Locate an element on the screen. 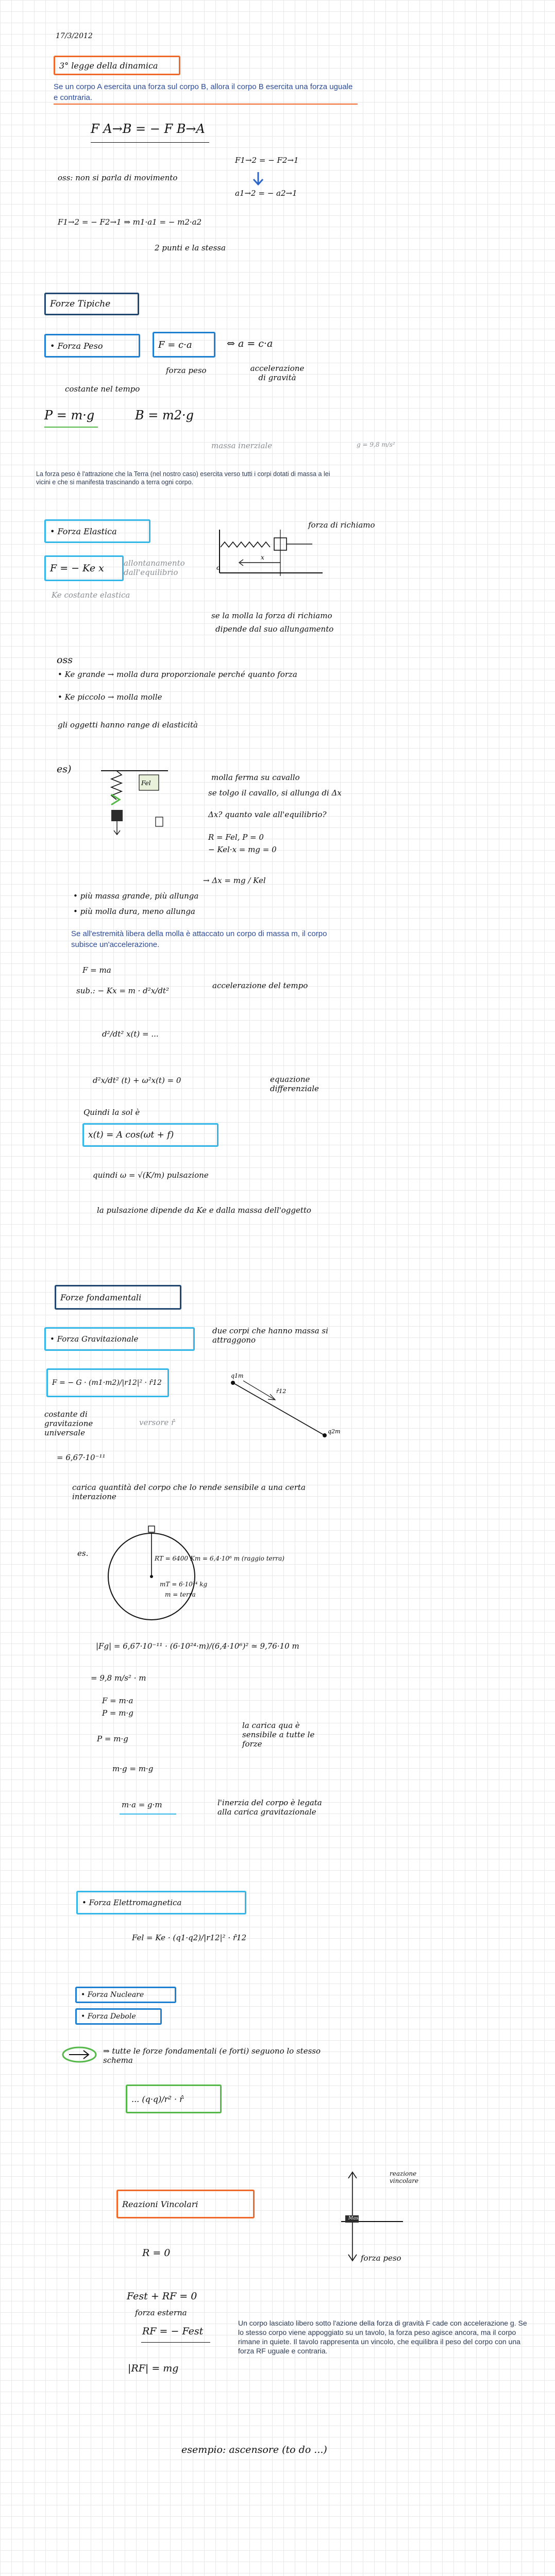 This screenshot has height=2576, width=555. sum-formula: Fest + RF = 0 is located at coordinates (162, 2296).